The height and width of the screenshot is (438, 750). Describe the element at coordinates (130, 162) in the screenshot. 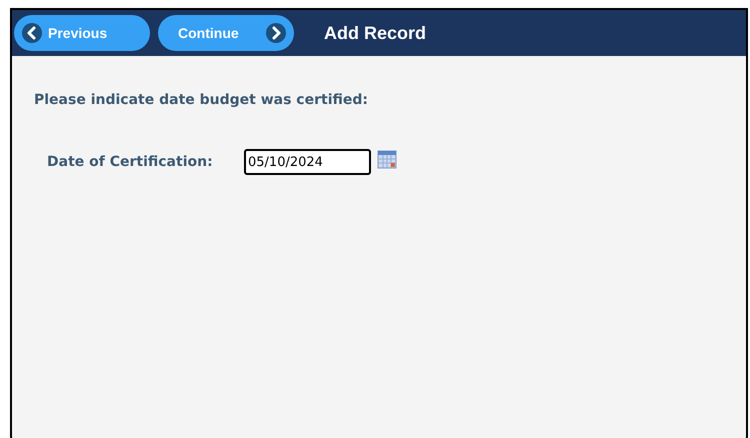

I see `field-label: Date of Certification:` at that location.